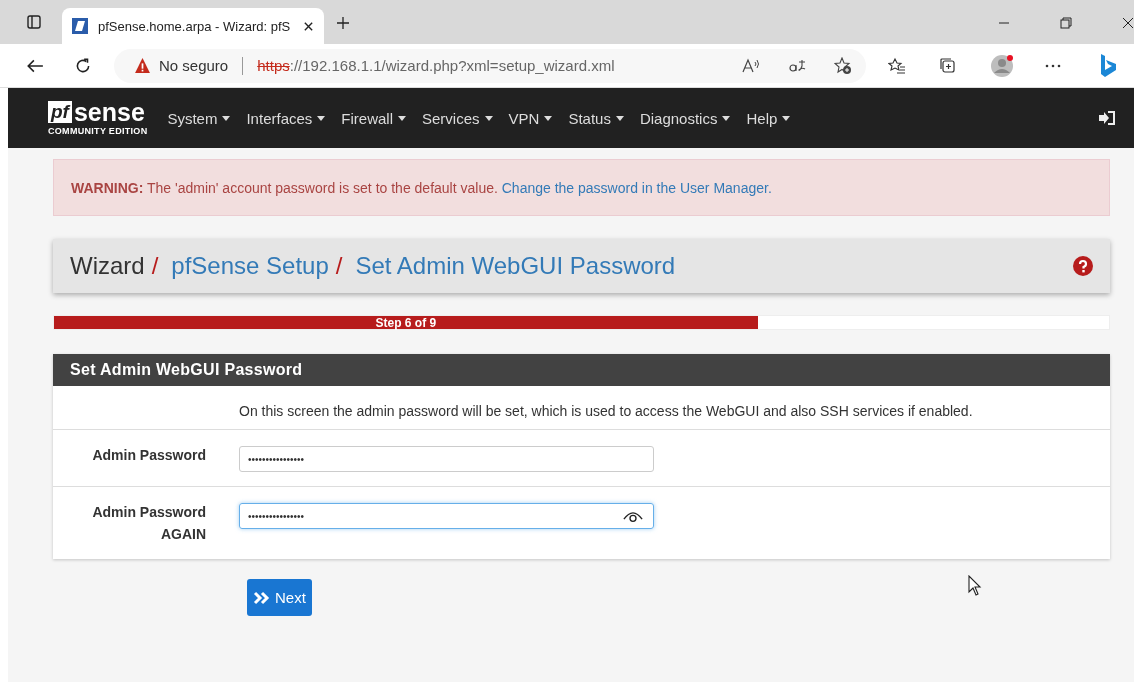  Describe the element at coordinates (1083, 266) in the screenshot. I see `help-icon` at that location.